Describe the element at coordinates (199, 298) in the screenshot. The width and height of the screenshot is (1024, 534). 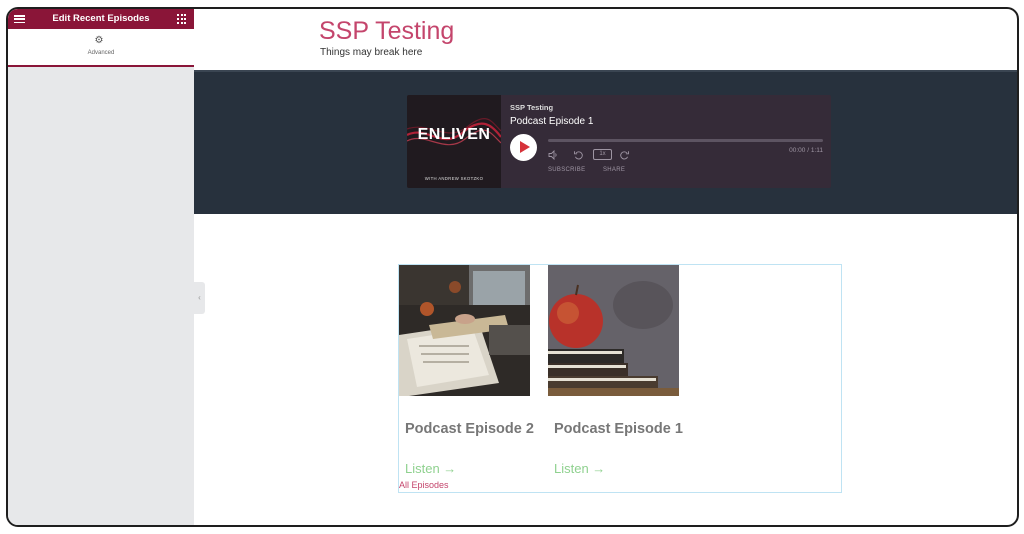
I see `chevron-left-icon: ‹` at that location.